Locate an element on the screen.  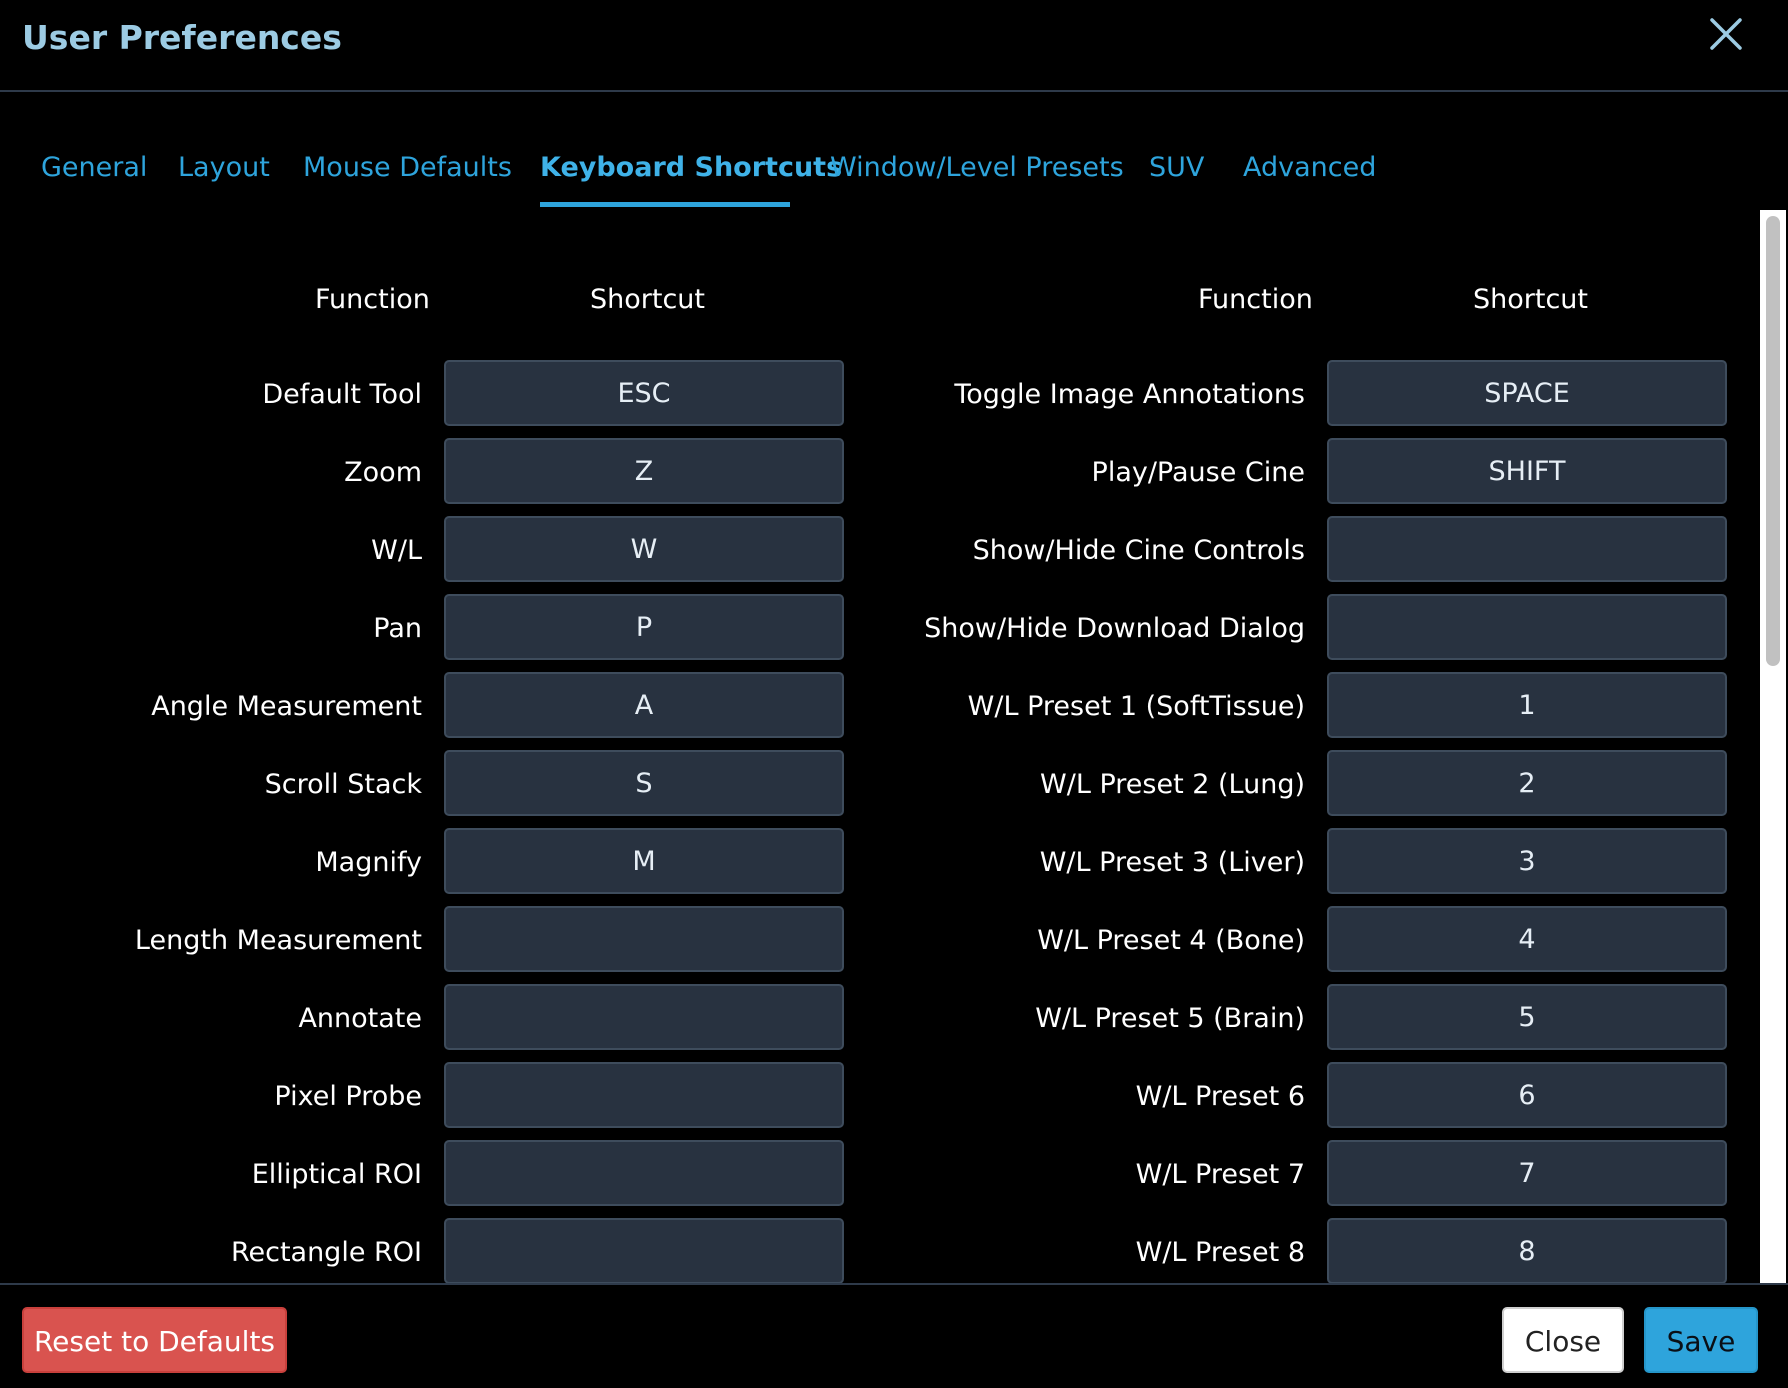
right-shortcut-input: 3 is located at coordinates (1527, 861).